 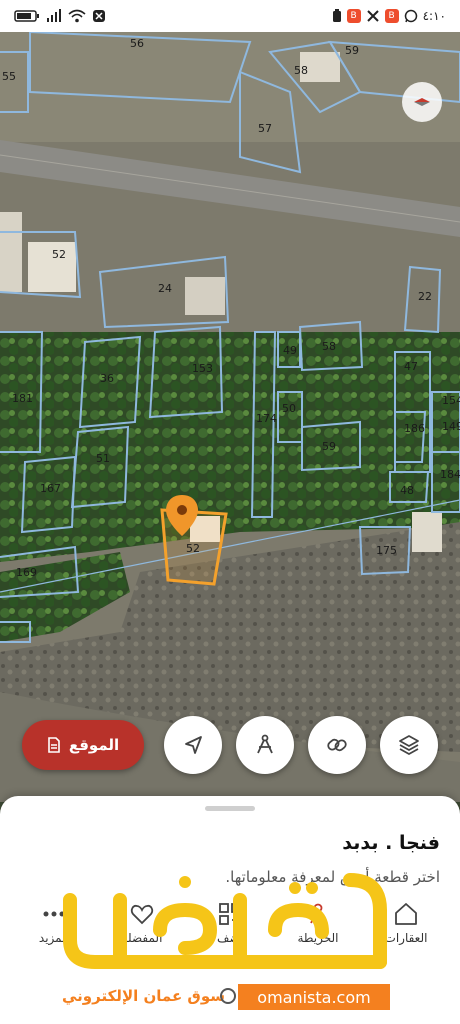 I want to click on brand-domain: omanista.com, so click(x=314, y=997).